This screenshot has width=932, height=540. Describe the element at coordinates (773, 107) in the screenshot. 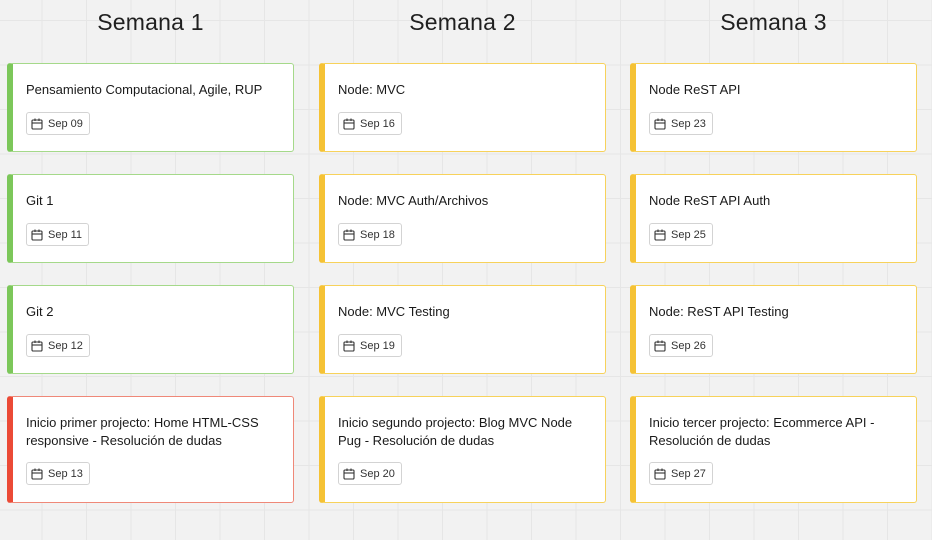

I see `card: Node ReST API Sep 23` at that location.